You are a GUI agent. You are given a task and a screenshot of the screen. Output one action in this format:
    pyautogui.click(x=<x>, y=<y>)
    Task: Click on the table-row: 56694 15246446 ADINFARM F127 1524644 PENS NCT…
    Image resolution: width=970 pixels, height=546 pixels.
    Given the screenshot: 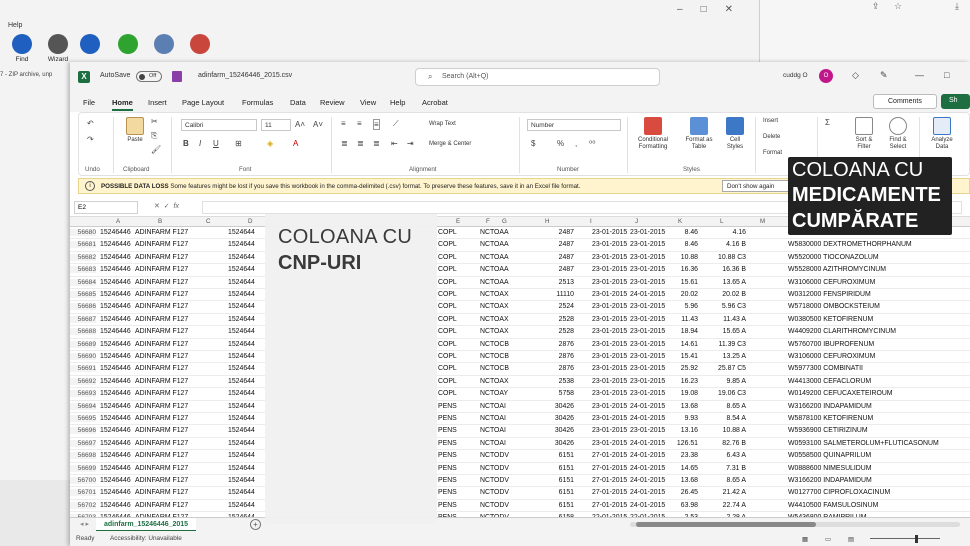 What is the action you would take?
    pyautogui.click(x=520, y=407)
    